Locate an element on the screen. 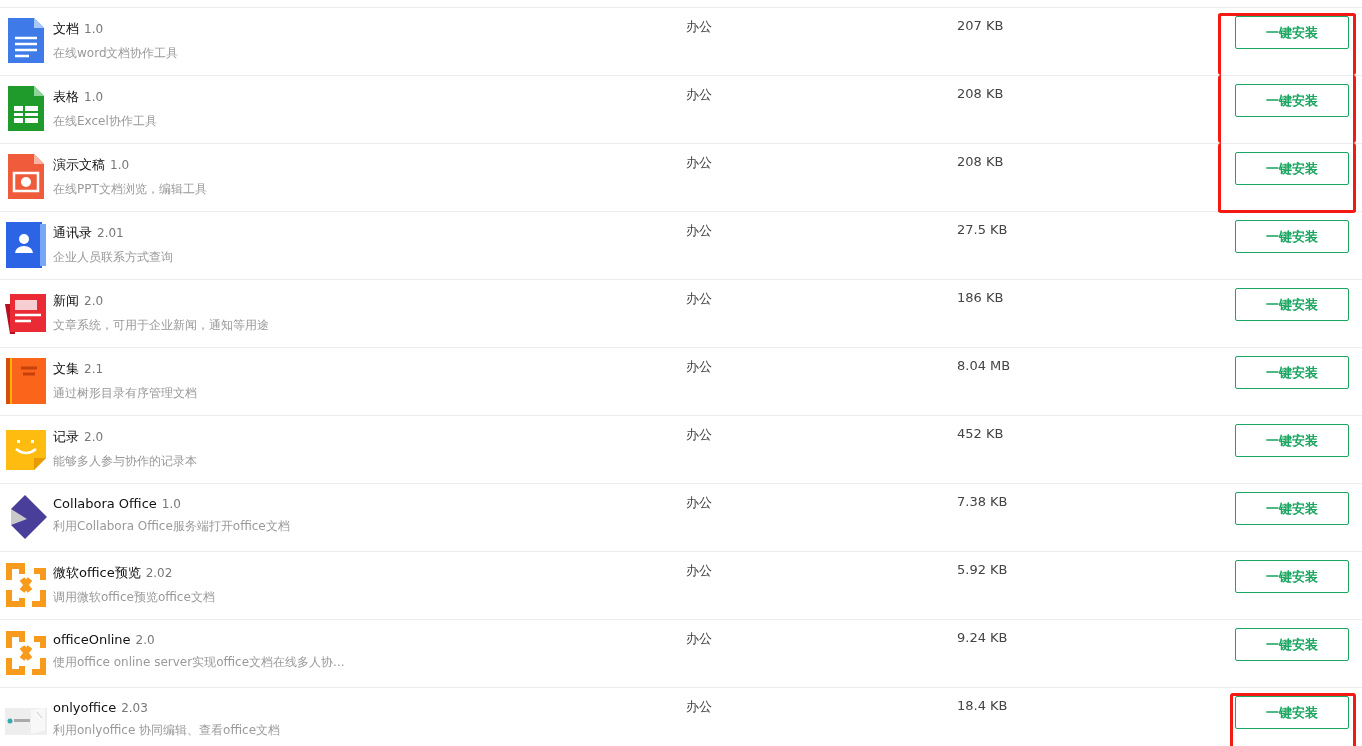 The image size is (1362, 746). app-name: 演示文稿 is located at coordinates (79, 165).